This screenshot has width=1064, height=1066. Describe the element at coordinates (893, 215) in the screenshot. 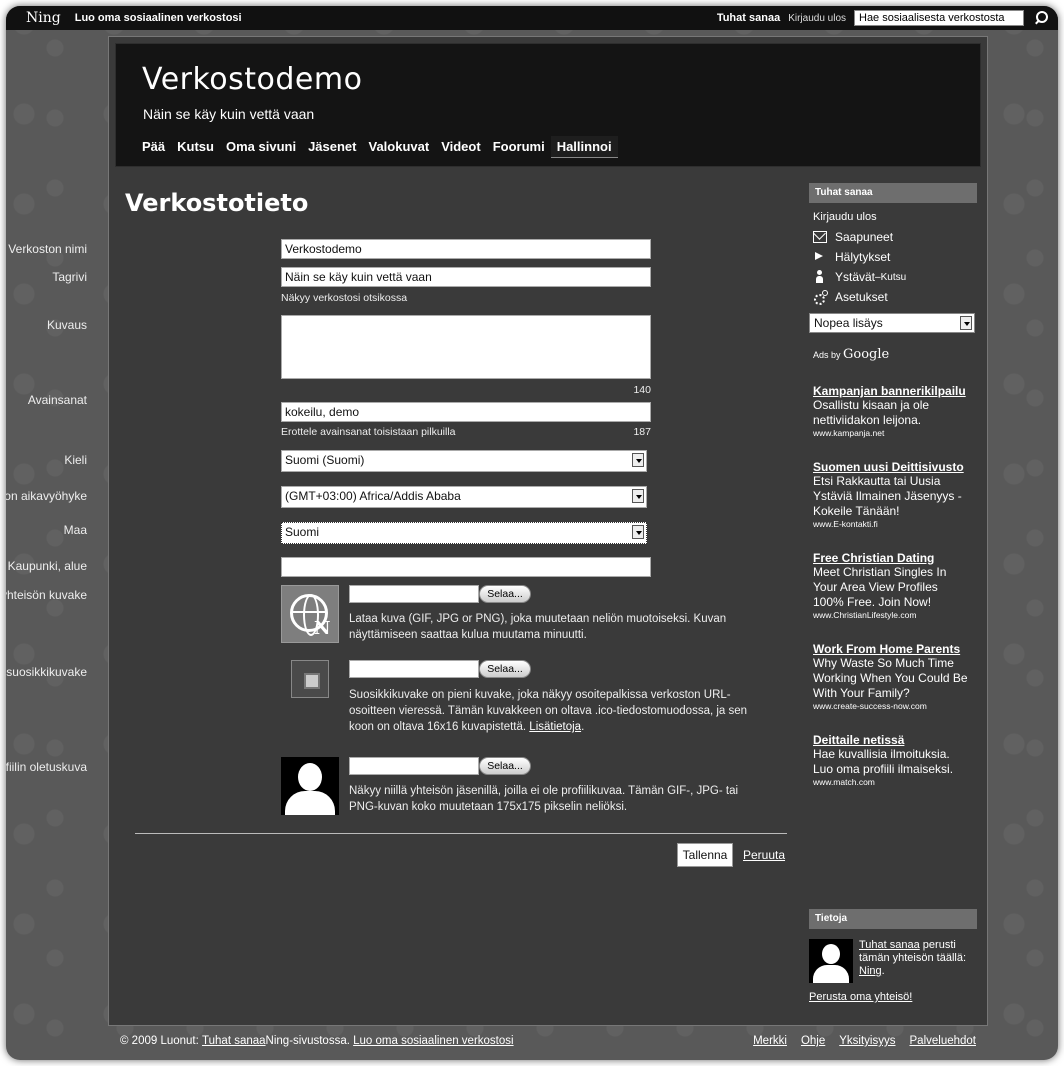

I see `sidebar-logout-link: Kirjaudu ulos` at that location.